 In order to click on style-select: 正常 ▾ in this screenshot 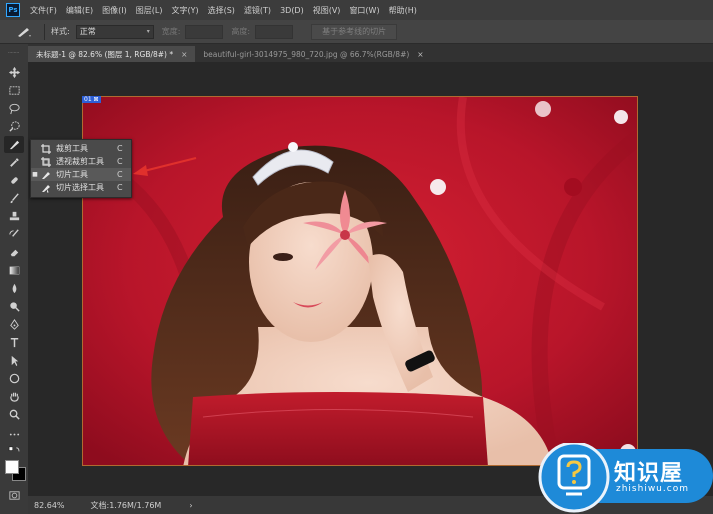, I will do `click(114, 31)`.